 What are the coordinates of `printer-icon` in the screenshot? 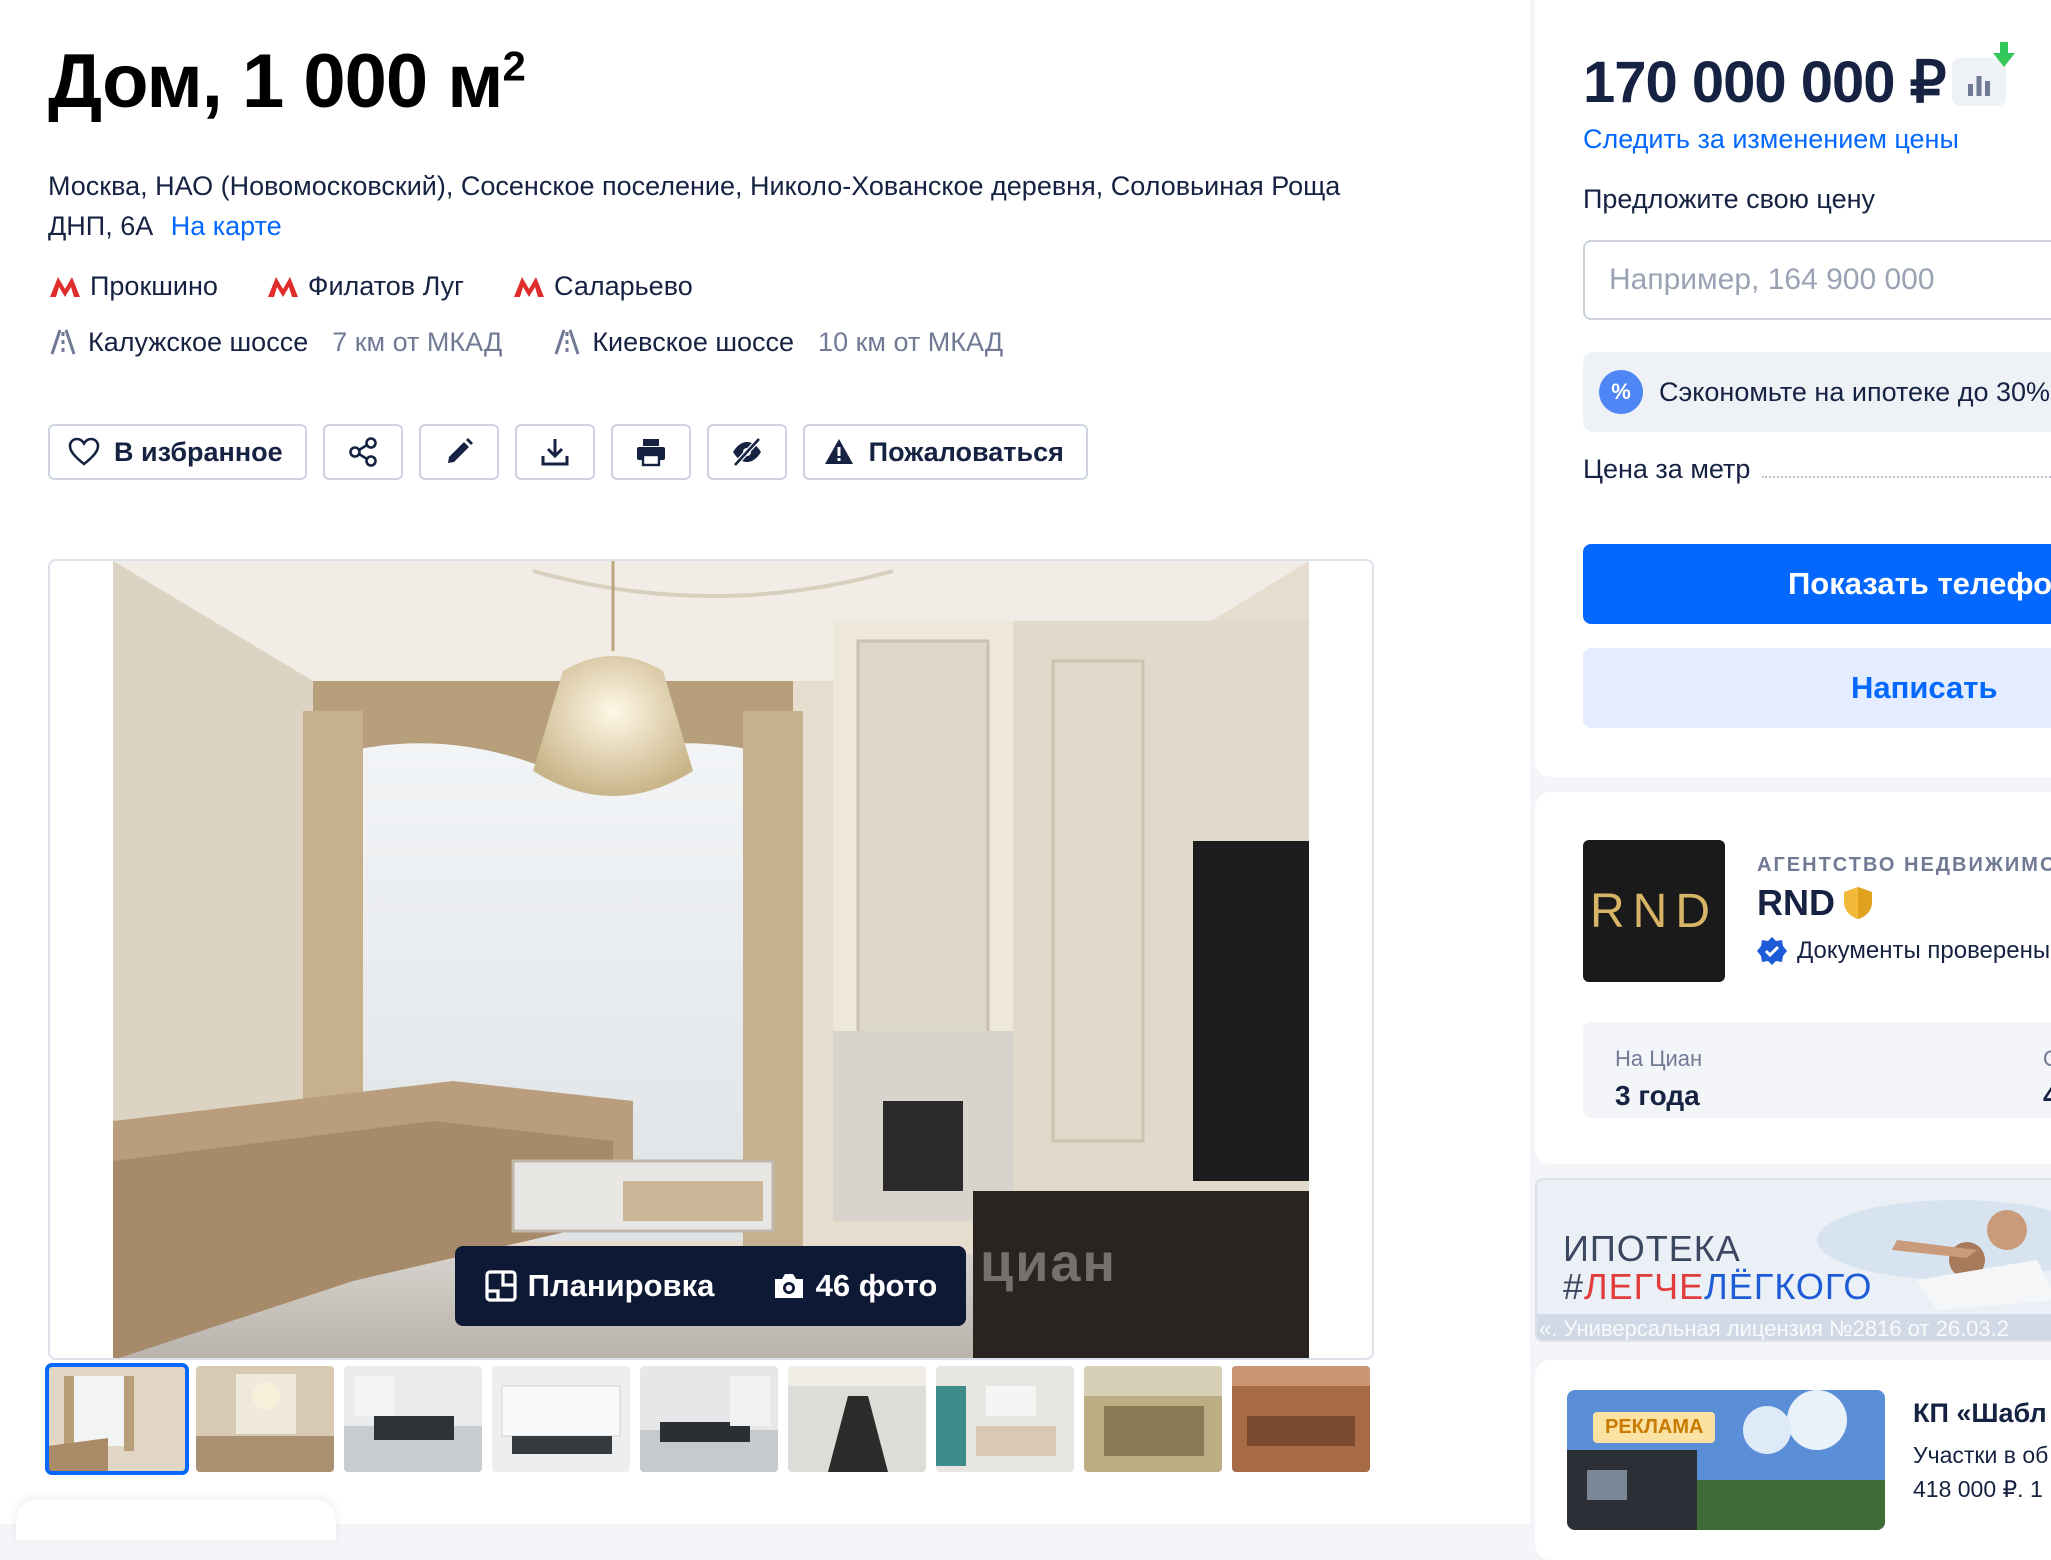 It's located at (650, 453).